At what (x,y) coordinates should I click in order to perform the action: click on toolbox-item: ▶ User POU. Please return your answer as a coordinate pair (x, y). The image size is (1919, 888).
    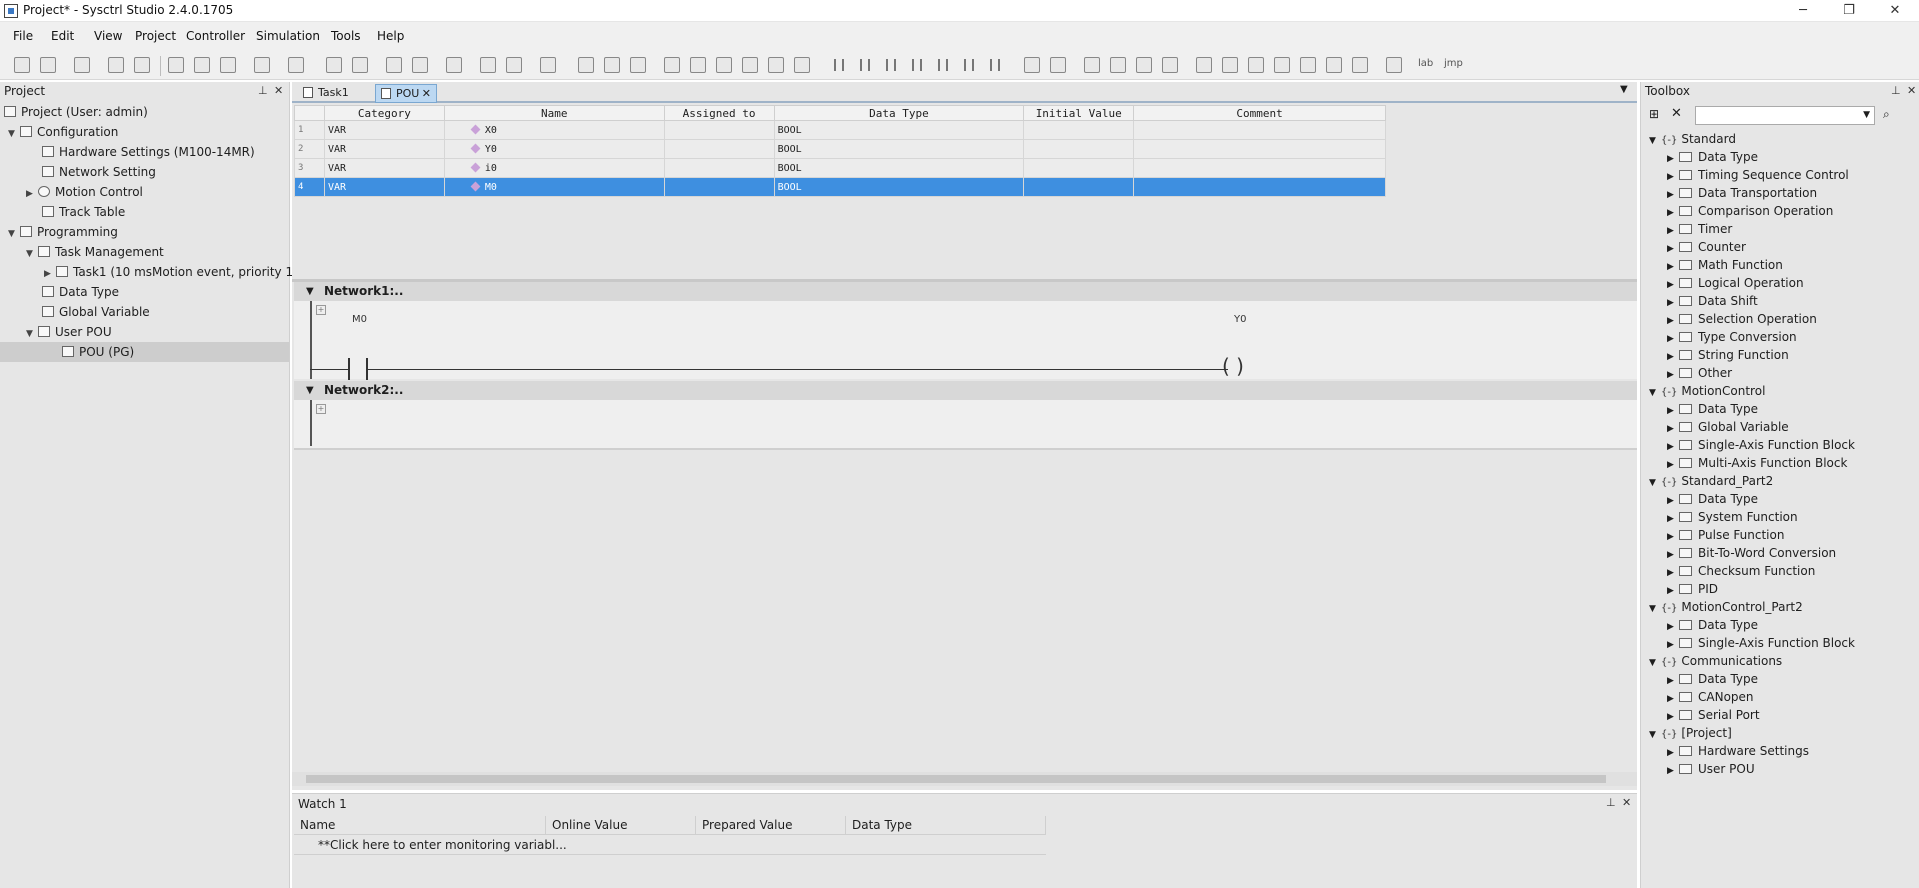
    Looking at the image, I should click on (1711, 769).